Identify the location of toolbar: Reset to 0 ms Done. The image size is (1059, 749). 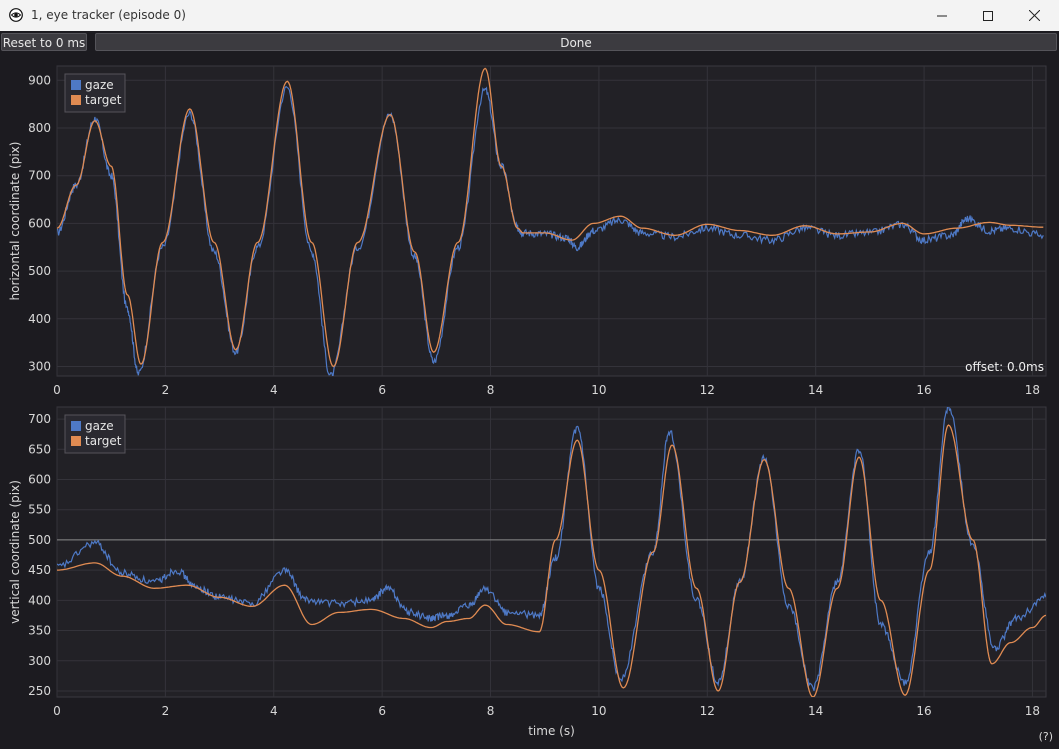
(529, 42).